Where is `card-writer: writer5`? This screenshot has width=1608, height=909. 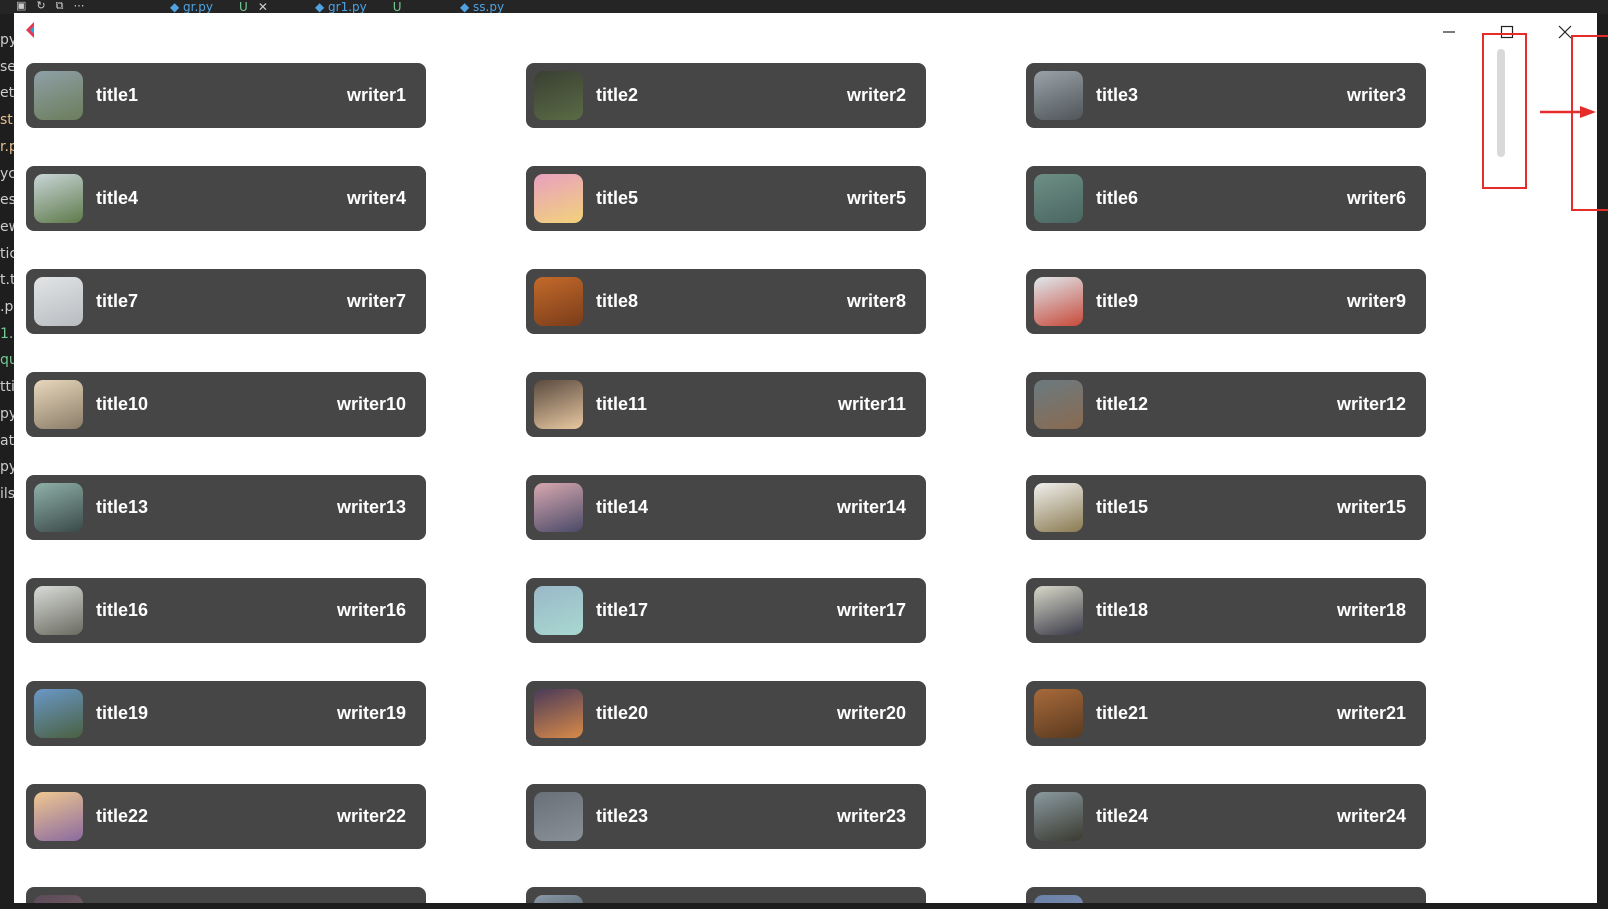 card-writer: writer5 is located at coordinates (876, 198).